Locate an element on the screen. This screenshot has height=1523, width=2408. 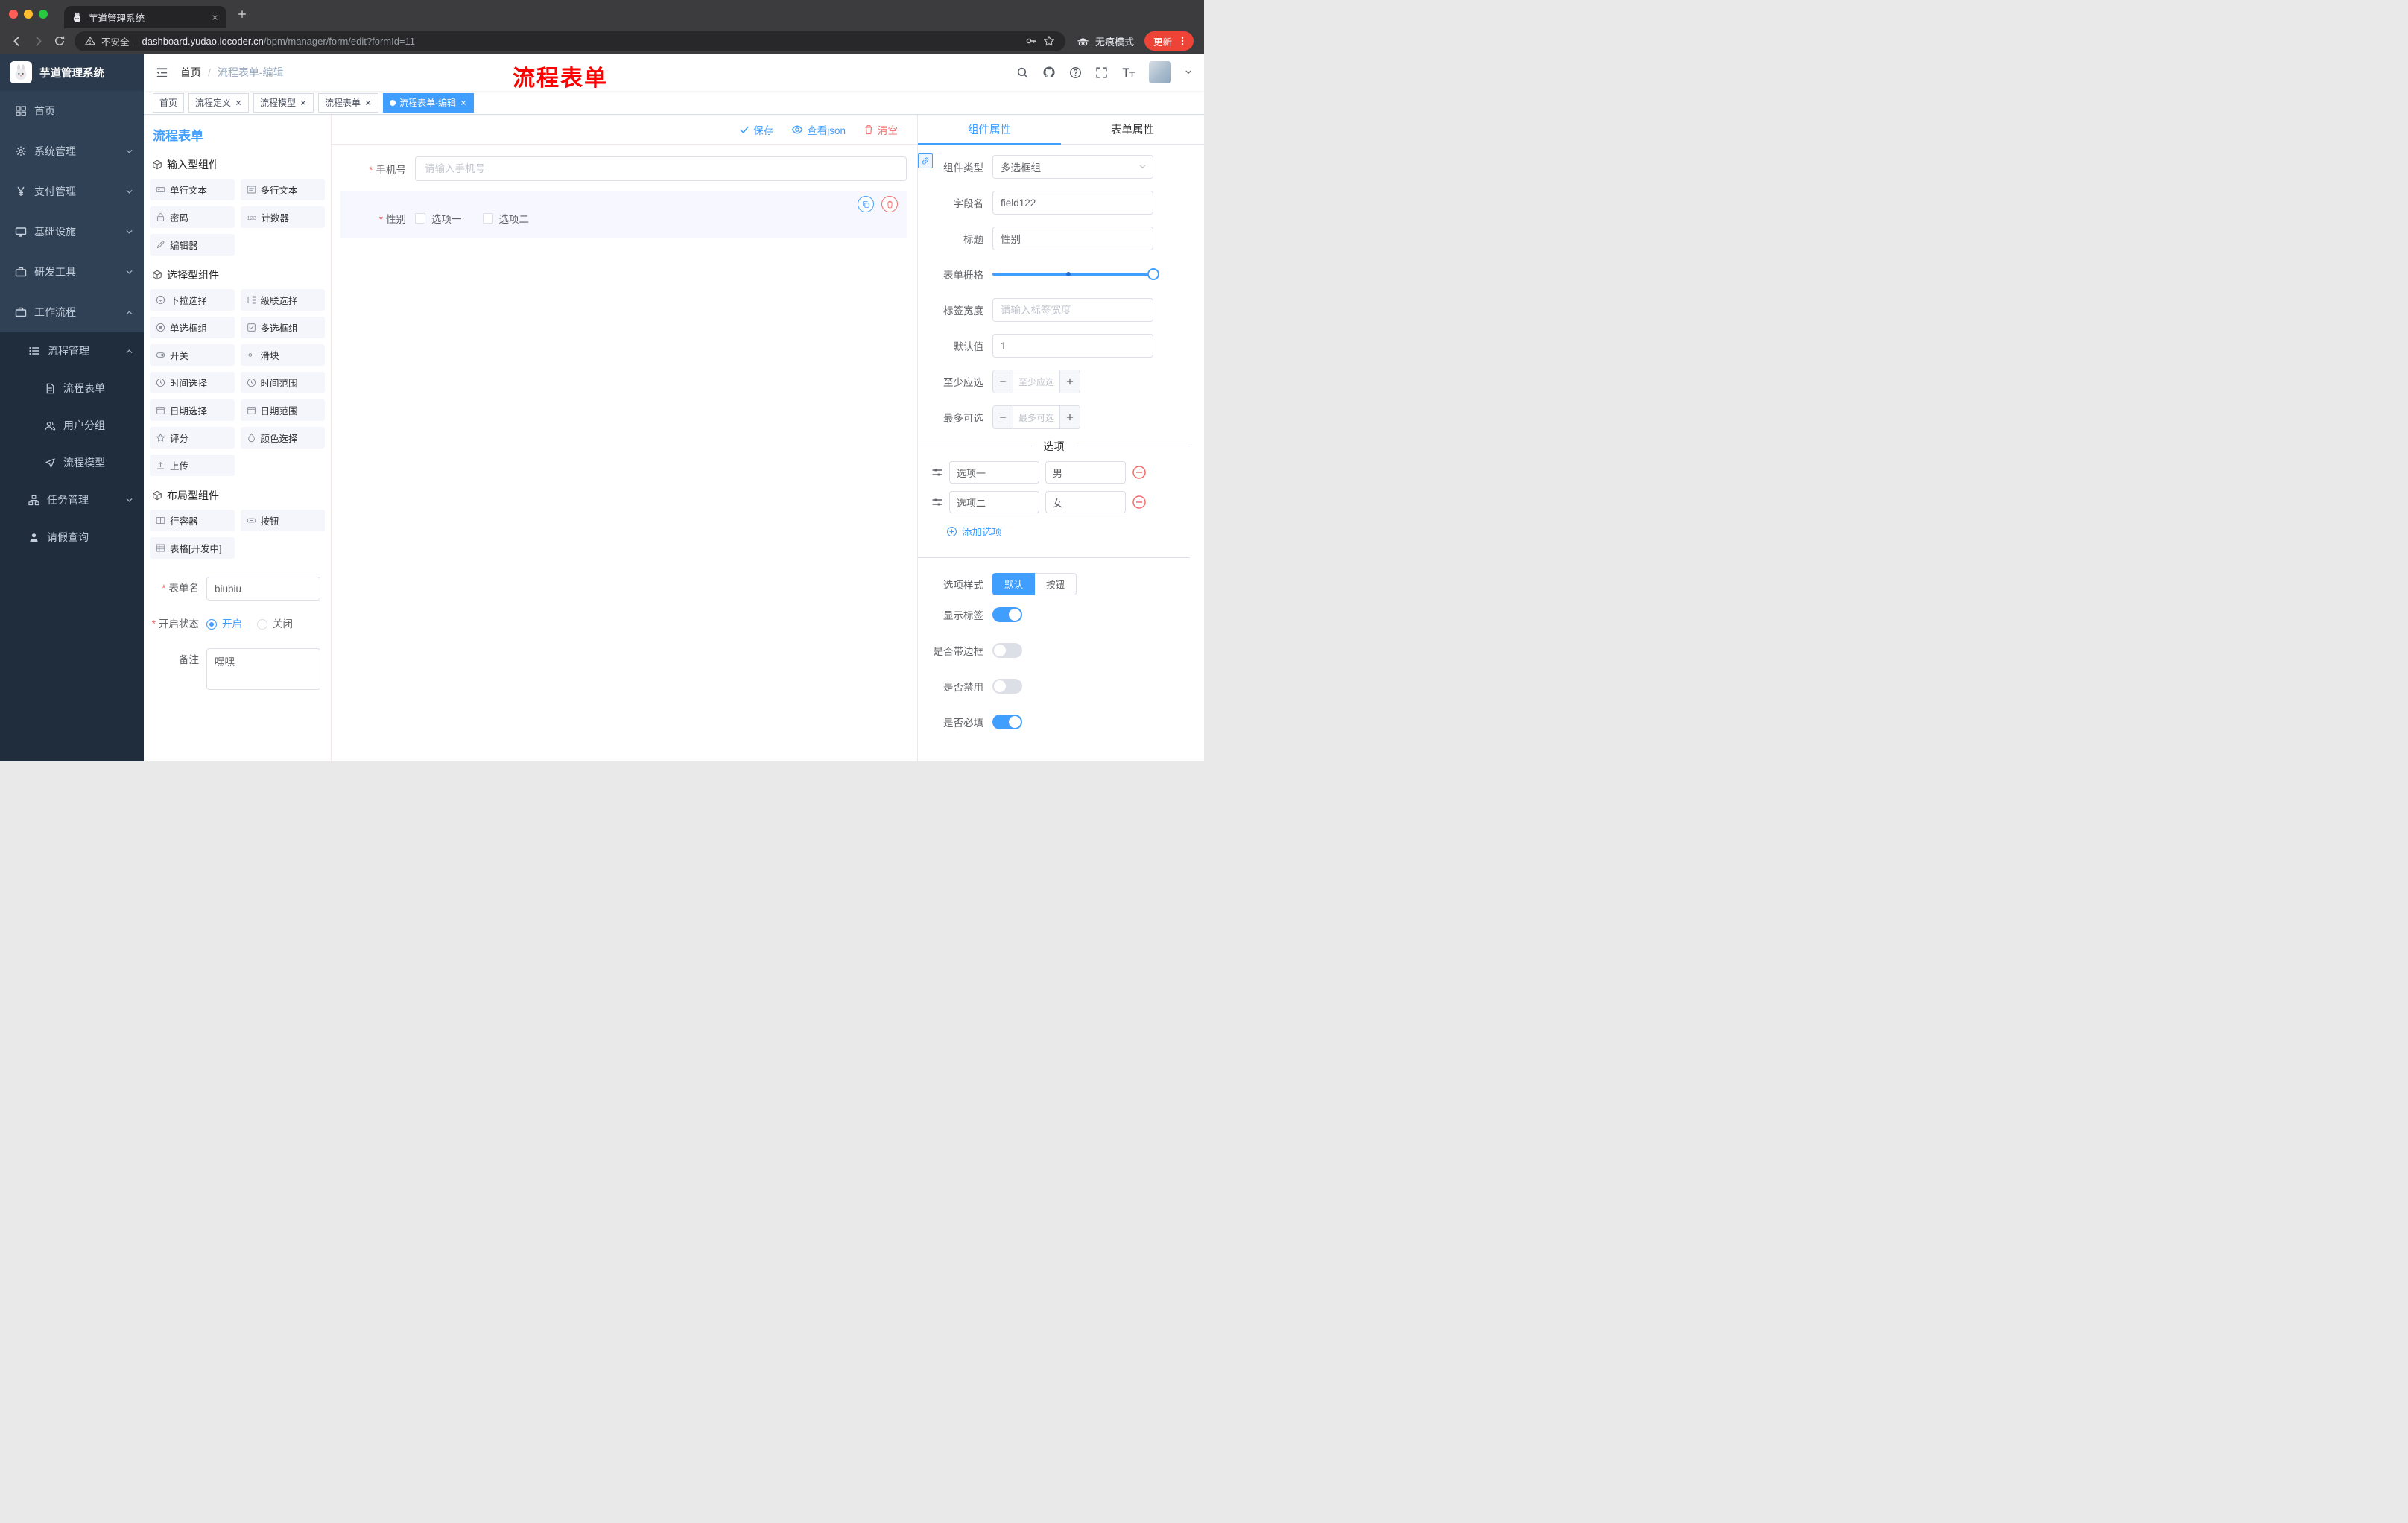
save-button: 保存 is located at coordinates (756, 130).